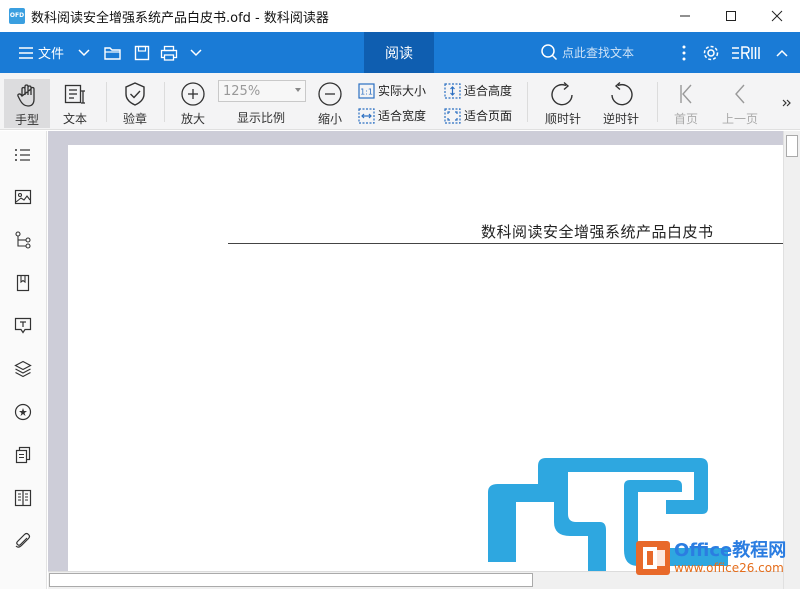 This screenshot has width=800, height=589. I want to click on sidebar-item-reading, so click(23, 498).